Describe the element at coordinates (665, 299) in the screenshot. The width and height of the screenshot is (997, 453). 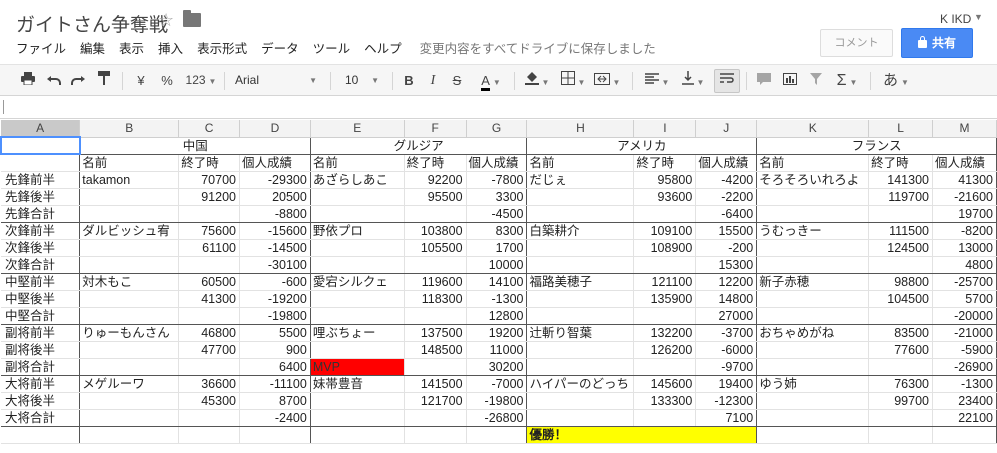
I see `end-score: 135900` at that location.